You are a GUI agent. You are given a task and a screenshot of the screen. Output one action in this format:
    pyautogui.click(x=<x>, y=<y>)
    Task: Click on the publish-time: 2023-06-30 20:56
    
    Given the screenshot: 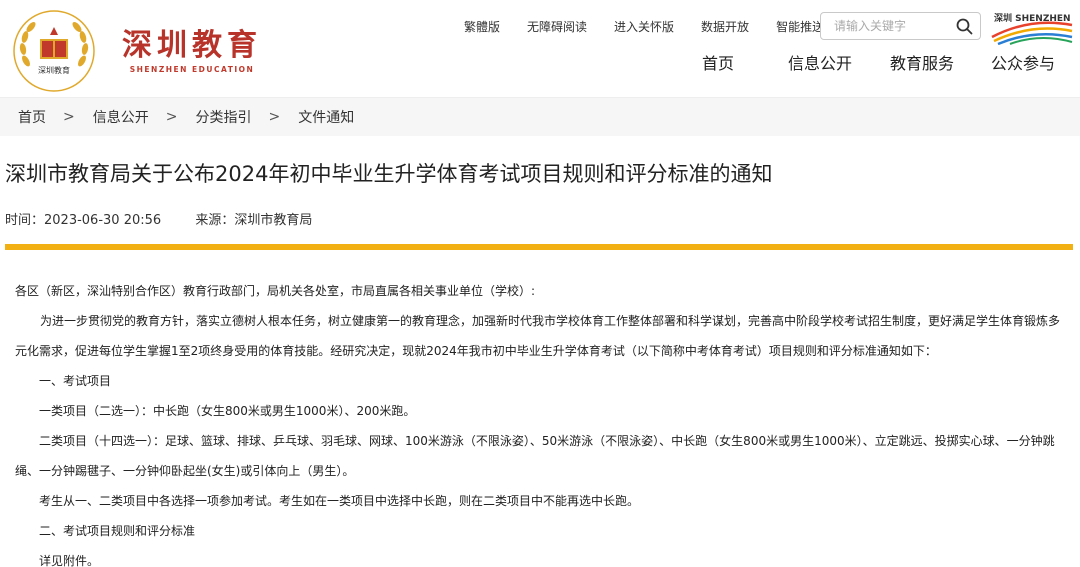 What is the action you would take?
    pyautogui.click(x=103, y=220)
    